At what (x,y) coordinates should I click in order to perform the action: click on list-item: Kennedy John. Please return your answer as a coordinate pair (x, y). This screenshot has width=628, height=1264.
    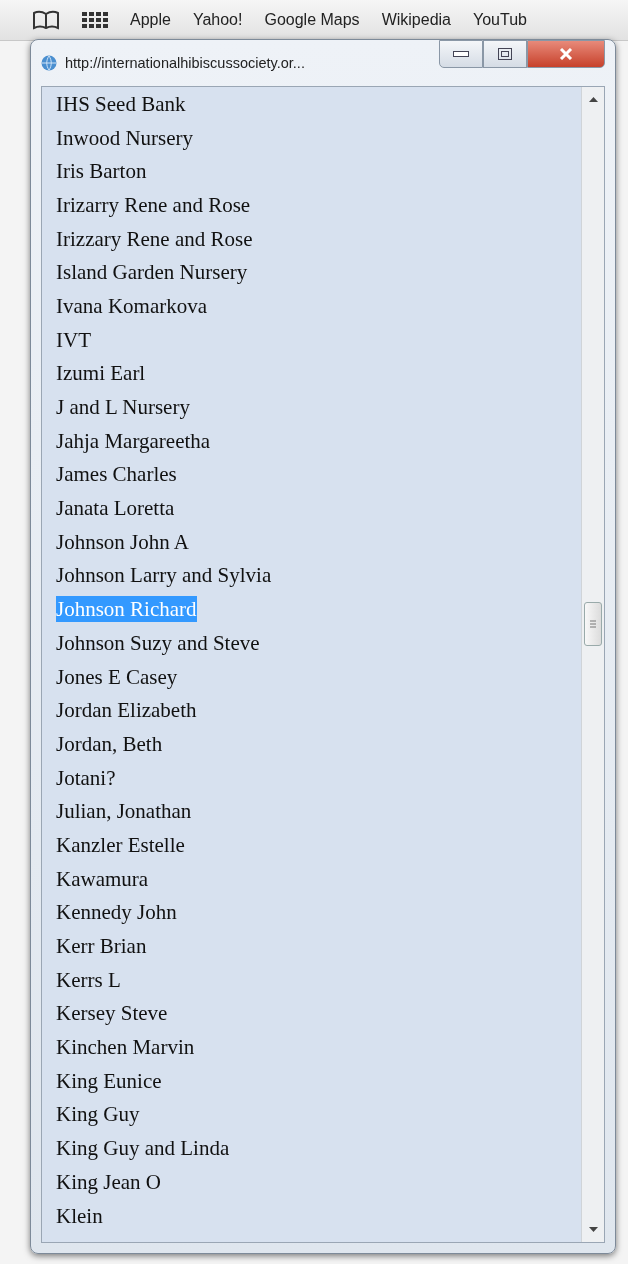
    Looking at the image, I should click on (116, 912).